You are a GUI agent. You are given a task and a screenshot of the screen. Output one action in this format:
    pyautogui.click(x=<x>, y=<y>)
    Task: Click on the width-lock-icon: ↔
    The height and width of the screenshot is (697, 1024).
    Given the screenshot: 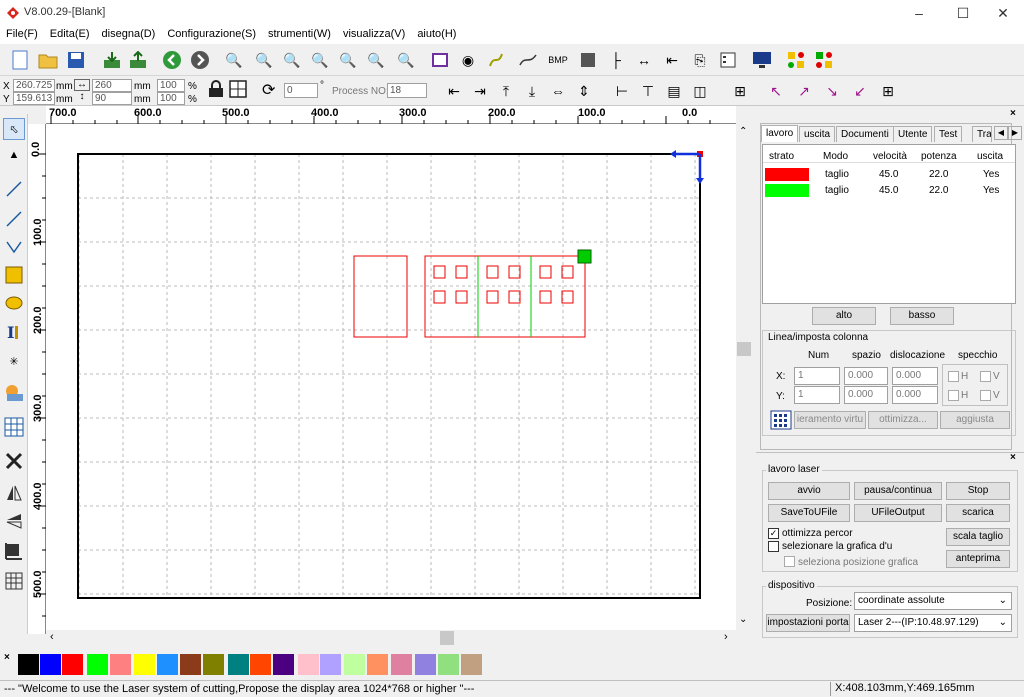 What is the action you would take?
    pyautogui.click(x=82, y=85)
    